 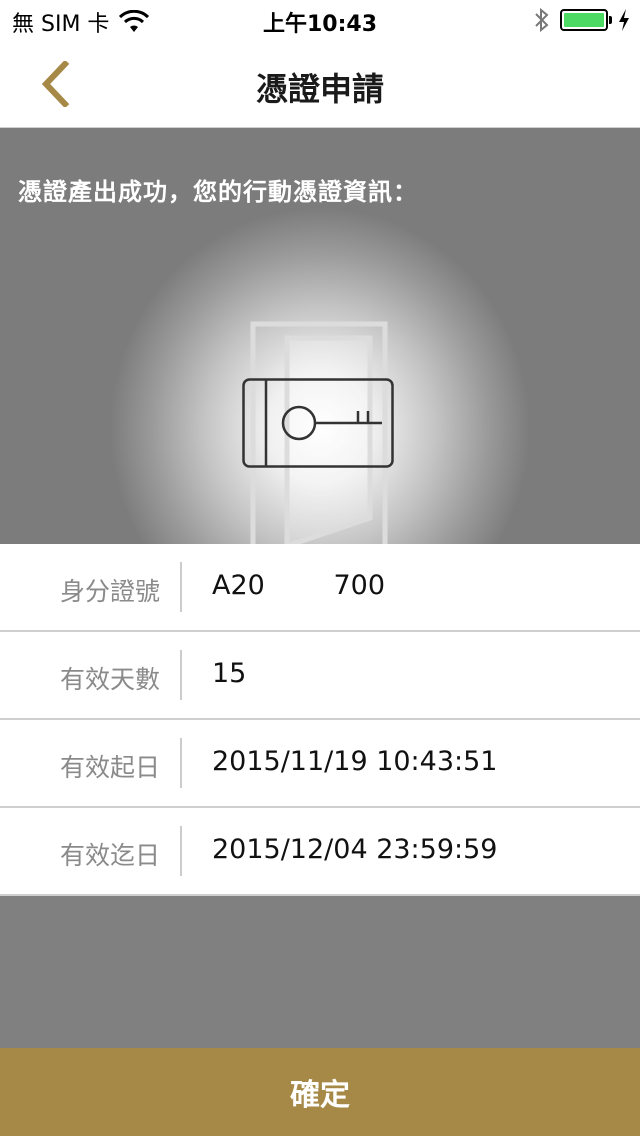 I want to click on info-label: 有效天數, so click(x=109, y=679).